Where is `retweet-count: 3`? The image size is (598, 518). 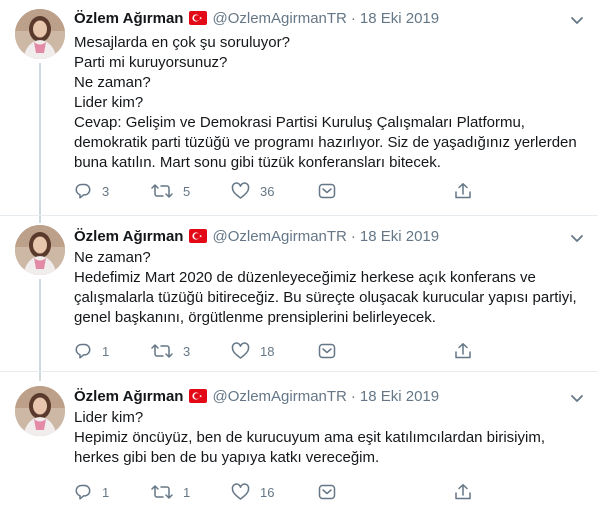 retweet-count: 3 is located at coordinates (187, 351).